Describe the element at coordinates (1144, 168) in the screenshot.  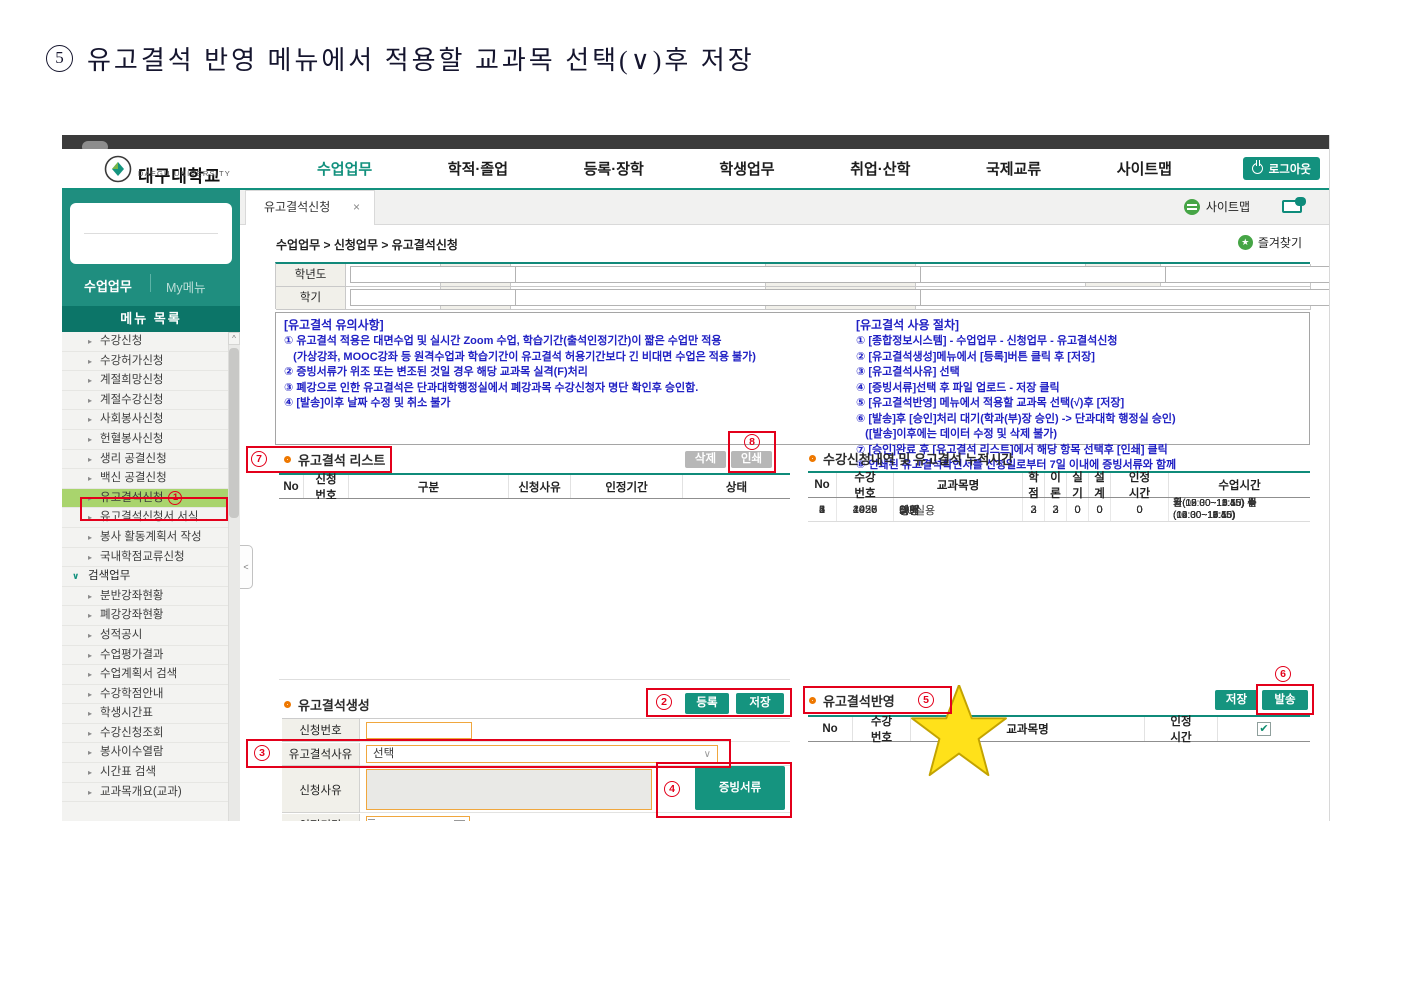
I see `nav-item: 사이트맵` at that location.